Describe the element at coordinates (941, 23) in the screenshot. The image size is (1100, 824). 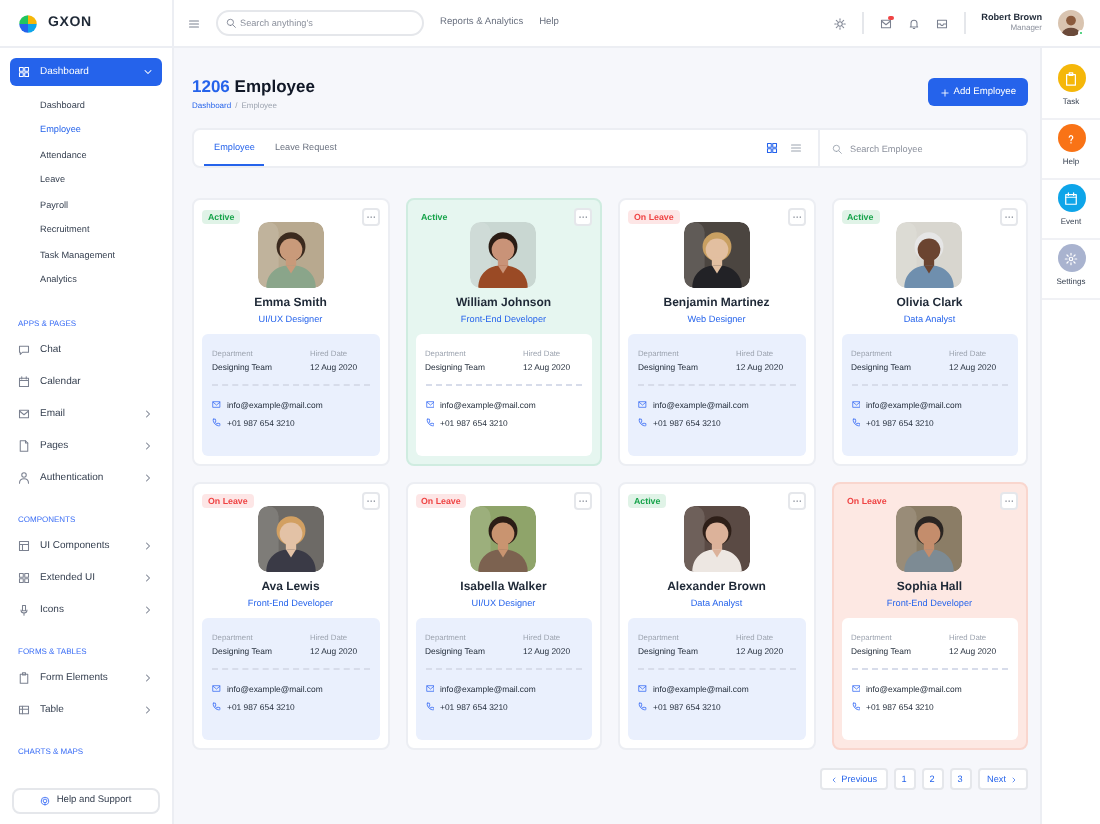
I see `inbox-icon` at that location.